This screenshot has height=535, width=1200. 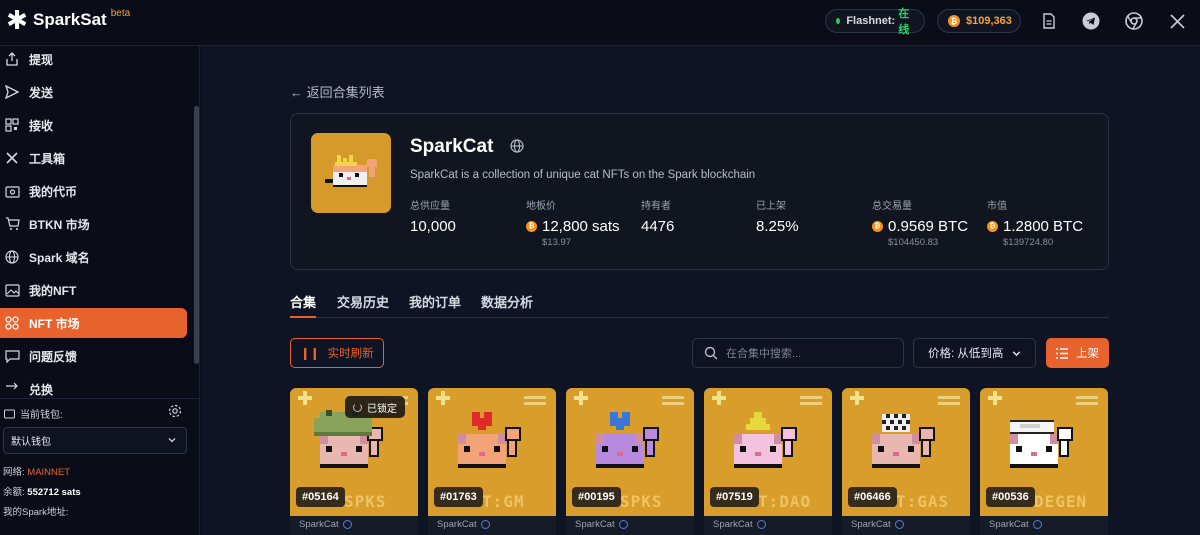 What do you see at coordinates (974, 353) in the screenshot?
I see `sort-select: 价格: 从低到高` at bounding box center [974, 353].